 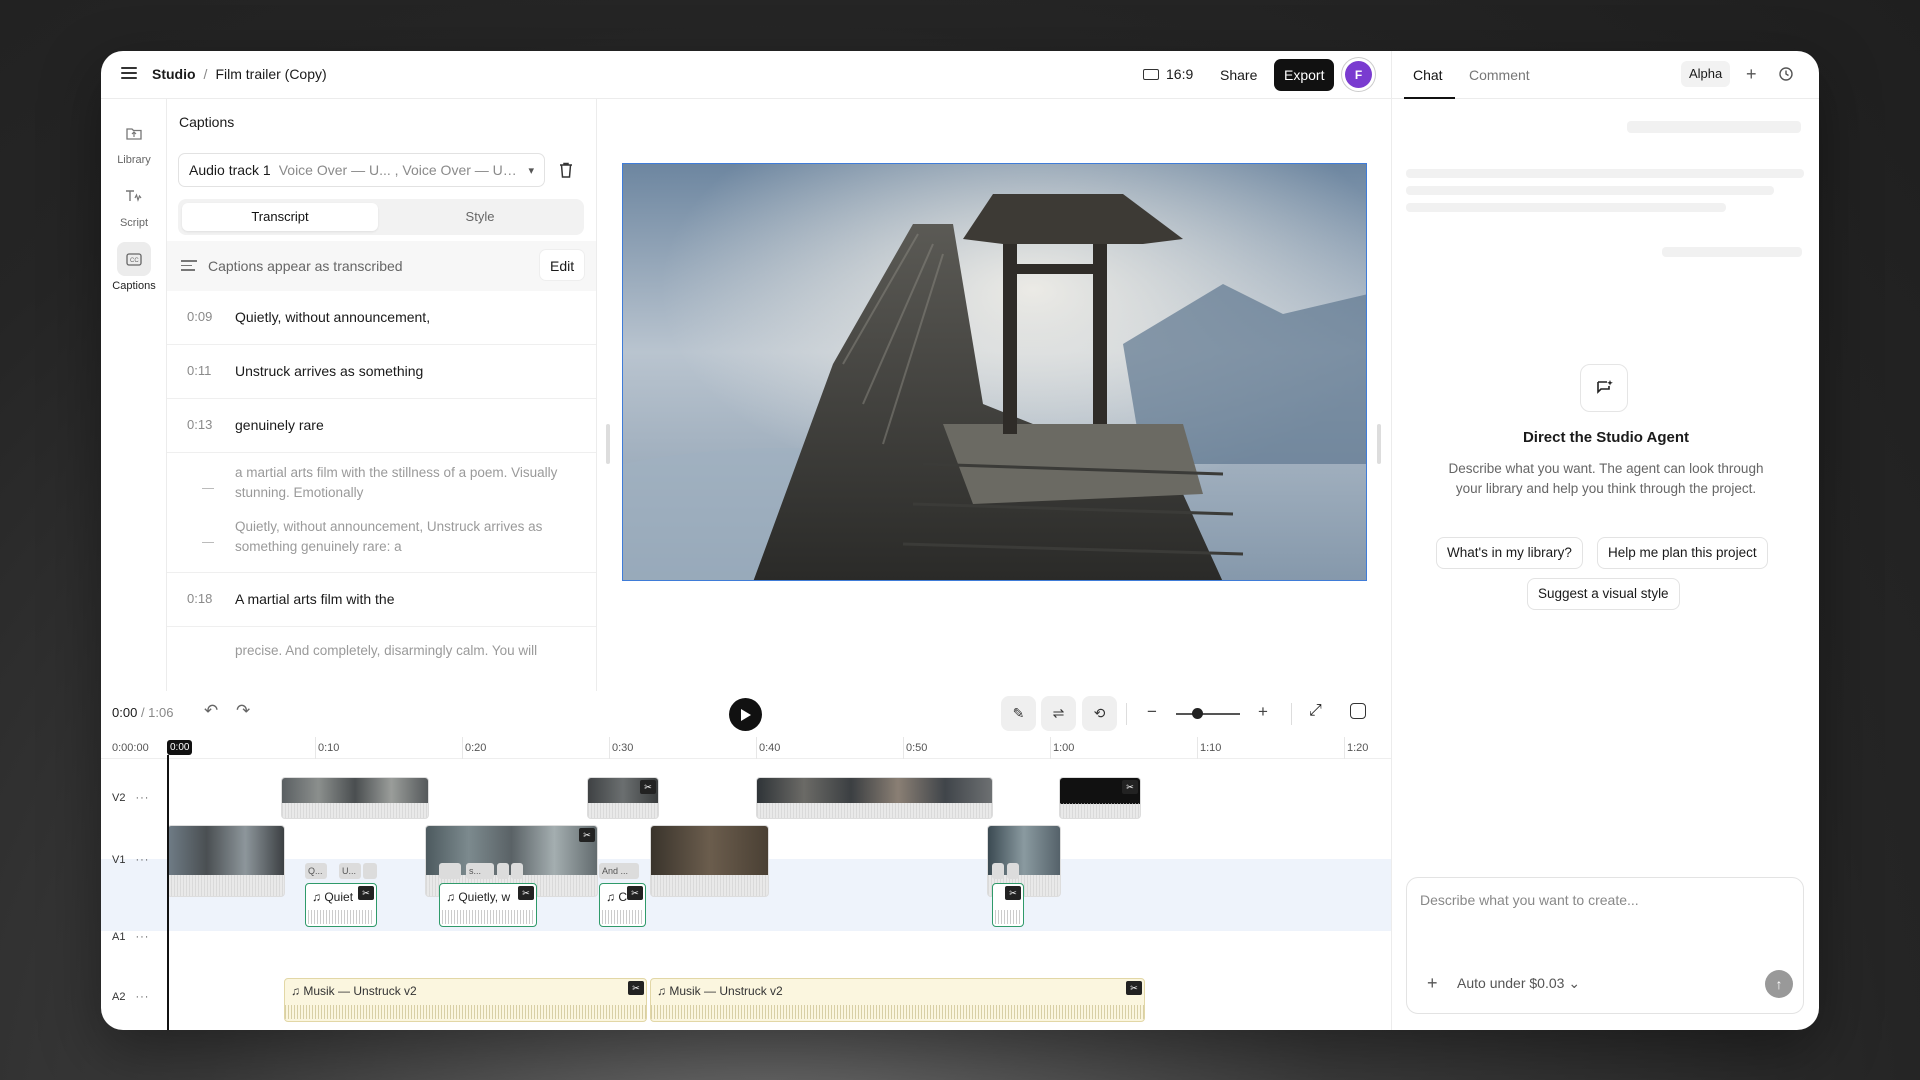 I want to click on tab-comment: Comment, so click(x=1499, y=75).